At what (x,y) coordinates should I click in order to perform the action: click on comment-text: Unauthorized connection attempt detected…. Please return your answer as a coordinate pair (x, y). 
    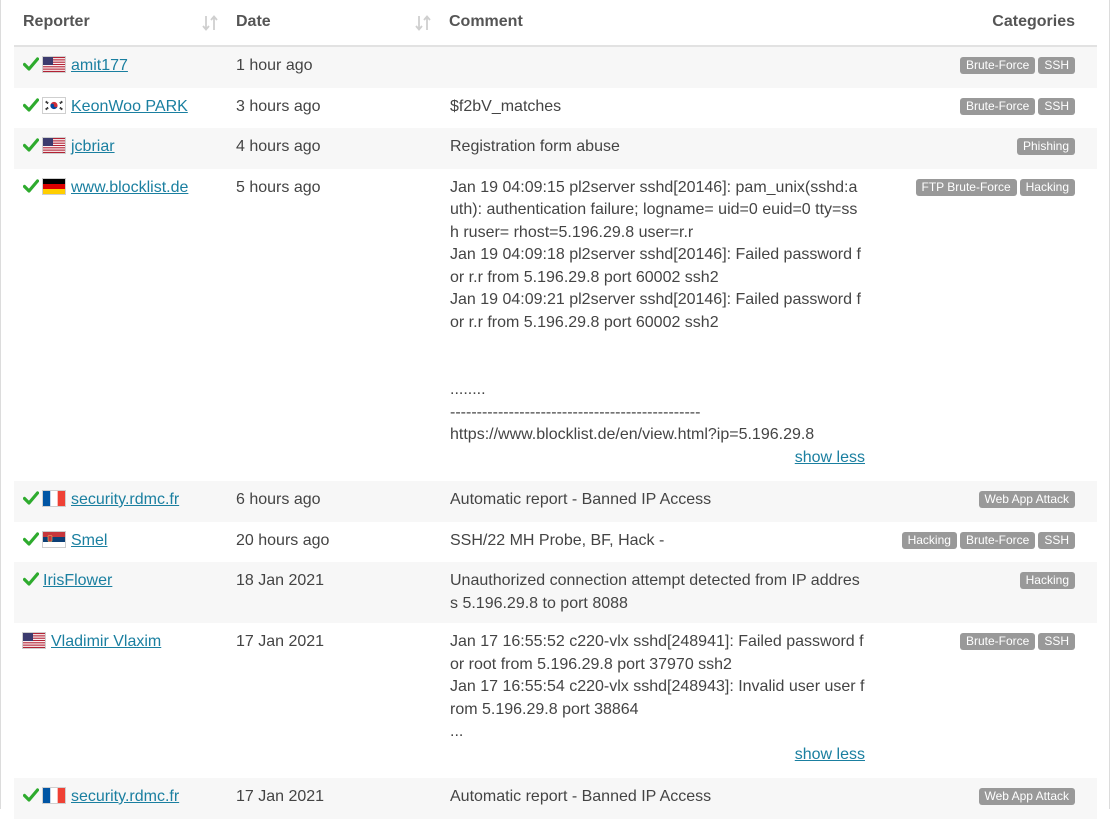
    Looking at the image, I should click on (655, 592).